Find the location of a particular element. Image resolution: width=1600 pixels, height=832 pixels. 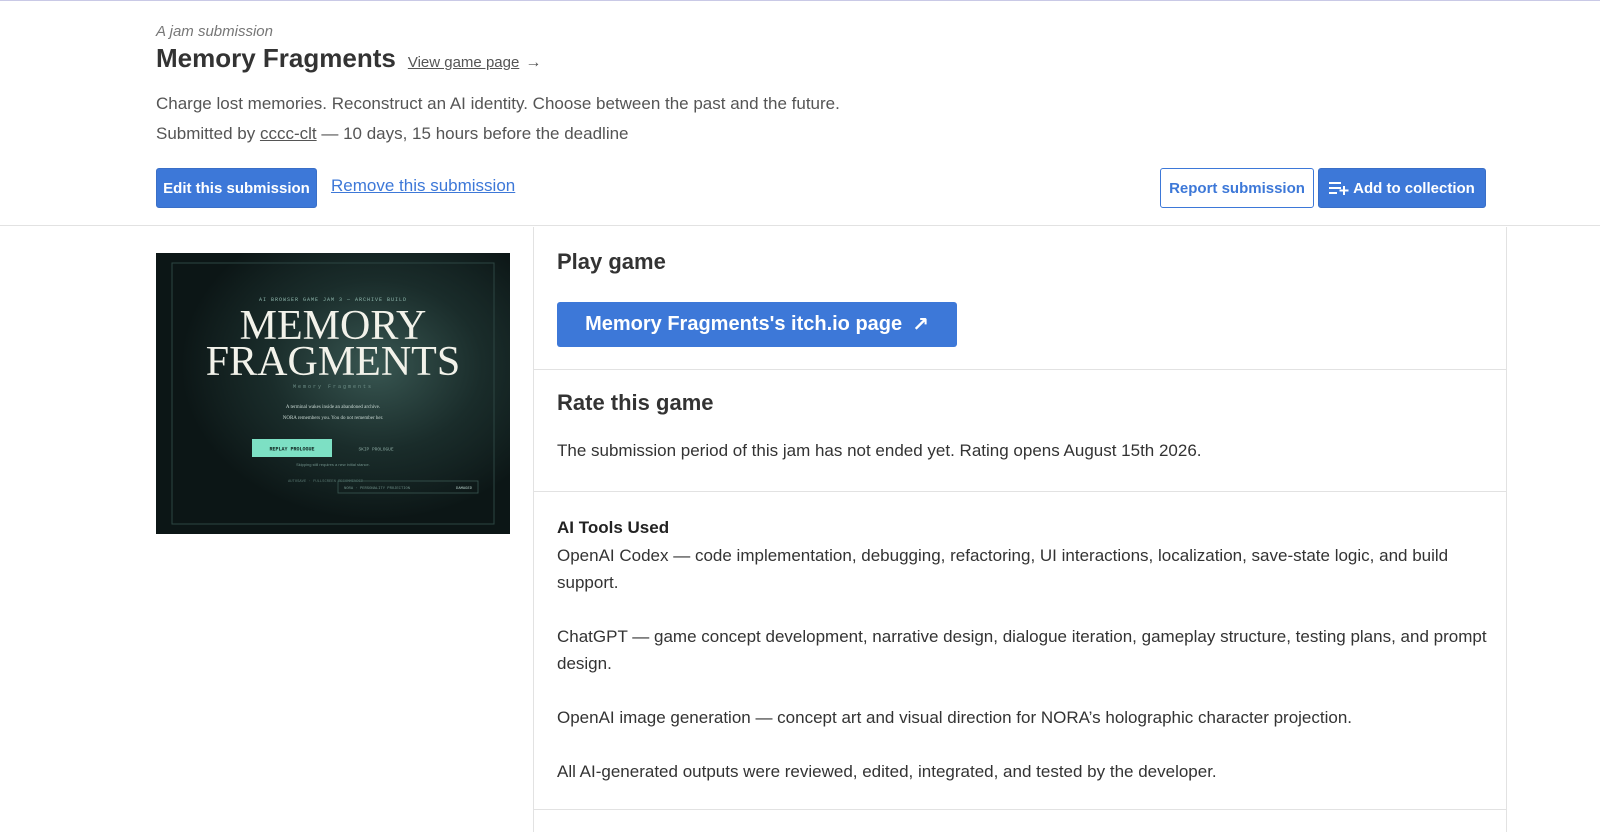

cover-subtitle: Memory Fragments is located at coordinates (333, 387).